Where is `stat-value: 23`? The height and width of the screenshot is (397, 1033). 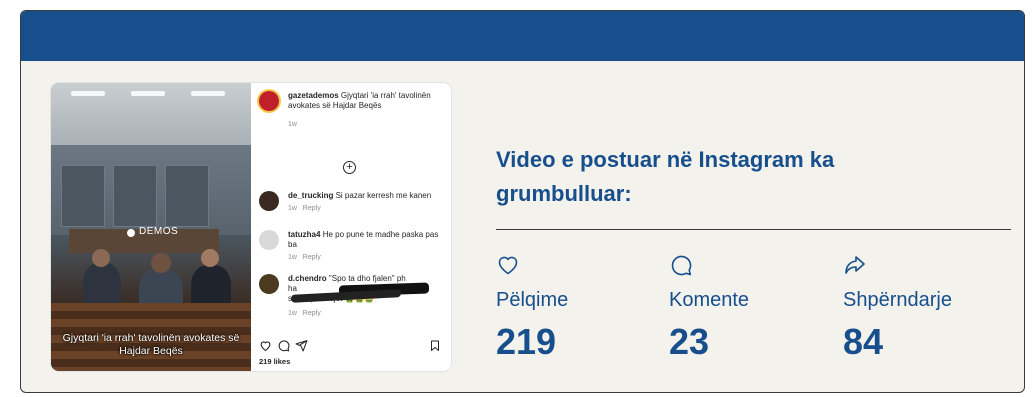 stat-value: 23 is located at coordinates (689, 341).